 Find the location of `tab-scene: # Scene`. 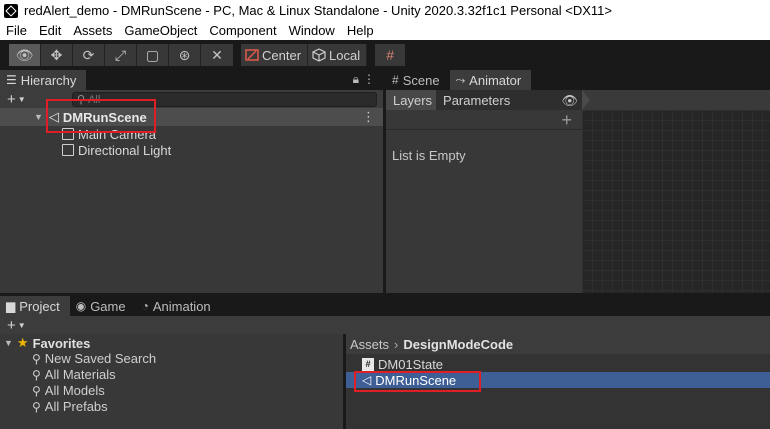

tab-scene: # Scene is located at coordinates (418, 80).